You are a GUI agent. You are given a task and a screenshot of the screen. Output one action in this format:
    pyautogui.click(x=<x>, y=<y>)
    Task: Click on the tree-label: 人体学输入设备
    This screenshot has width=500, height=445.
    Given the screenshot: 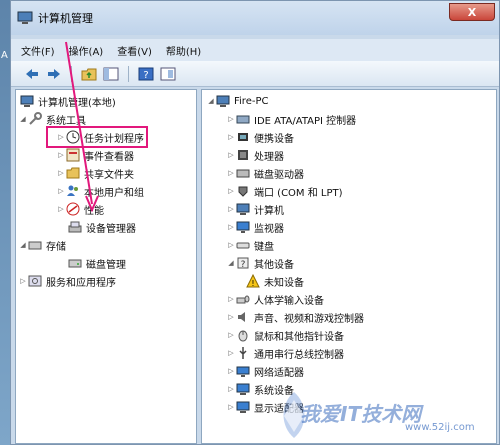 What is the action you would take?
    pyautogui.click(x=289, y=301)
    